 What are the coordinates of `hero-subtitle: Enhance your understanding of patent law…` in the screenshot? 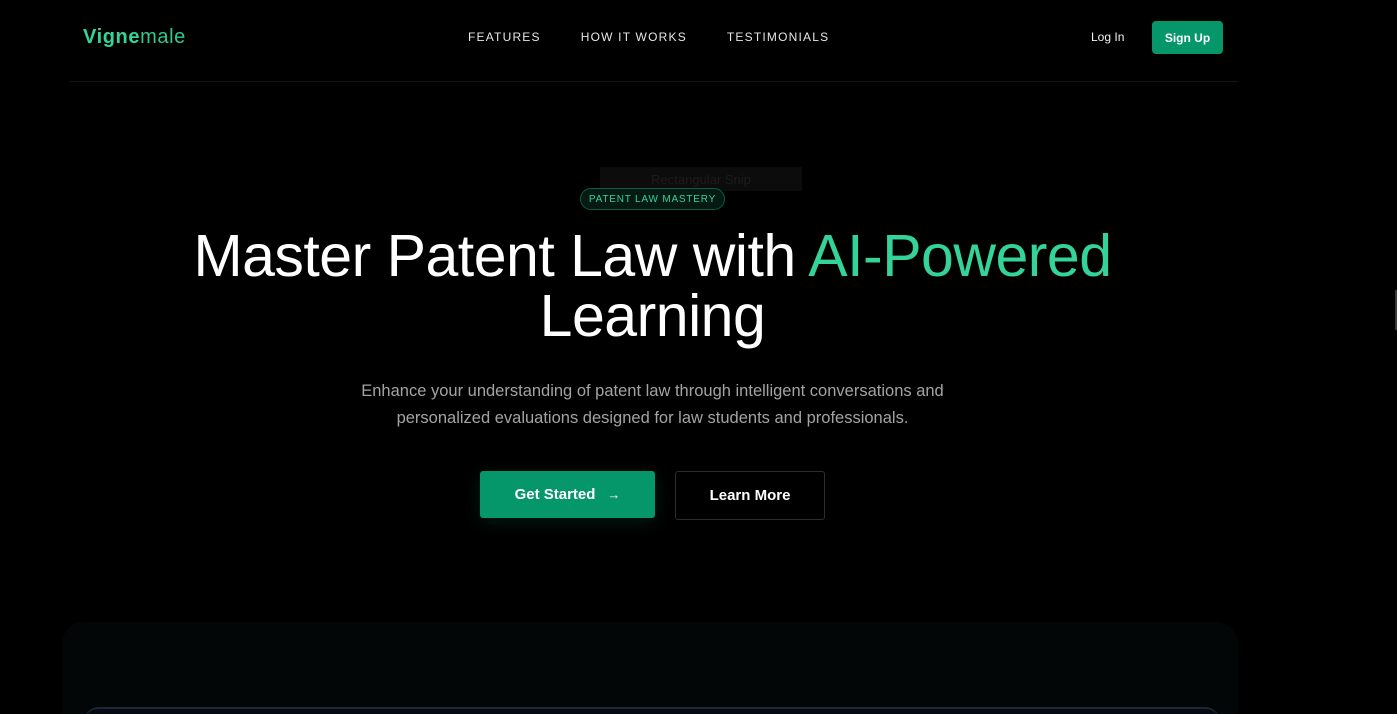 It's located at (652, 405).